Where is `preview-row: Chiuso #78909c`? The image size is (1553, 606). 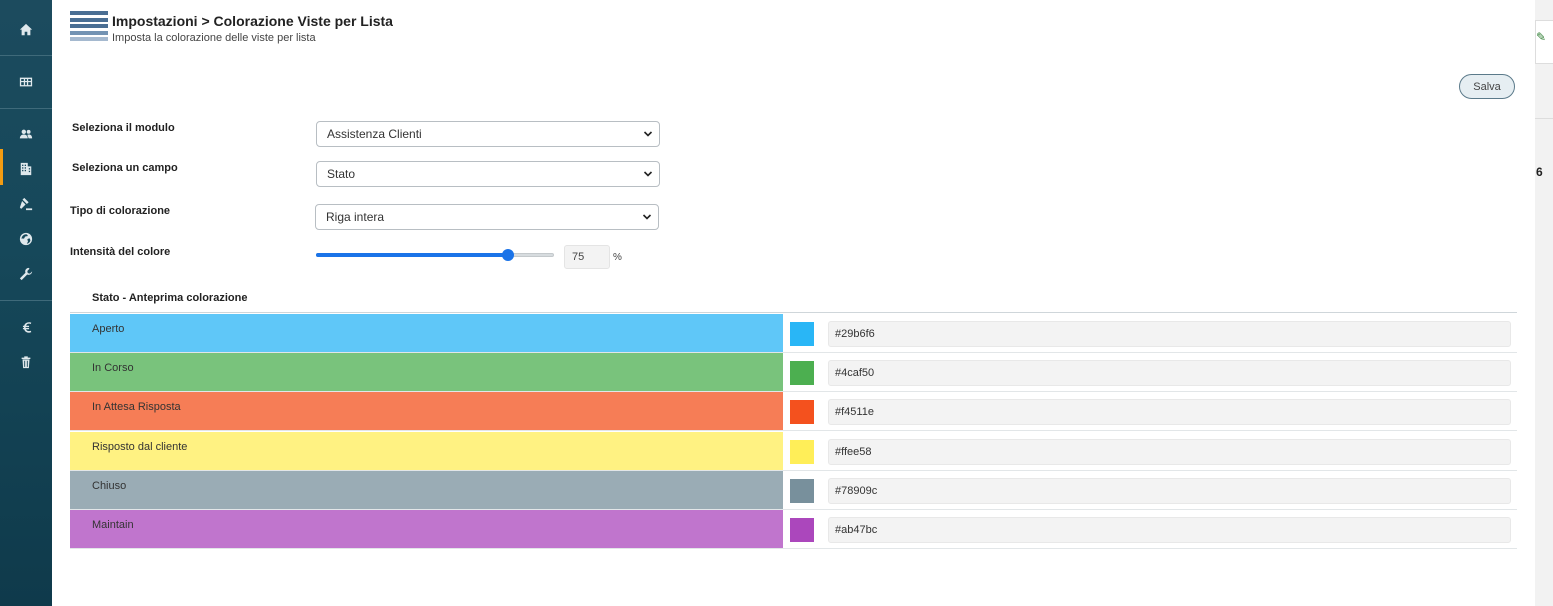
preview-row: Chiuso #78909c is located at coordinates (793, 490).